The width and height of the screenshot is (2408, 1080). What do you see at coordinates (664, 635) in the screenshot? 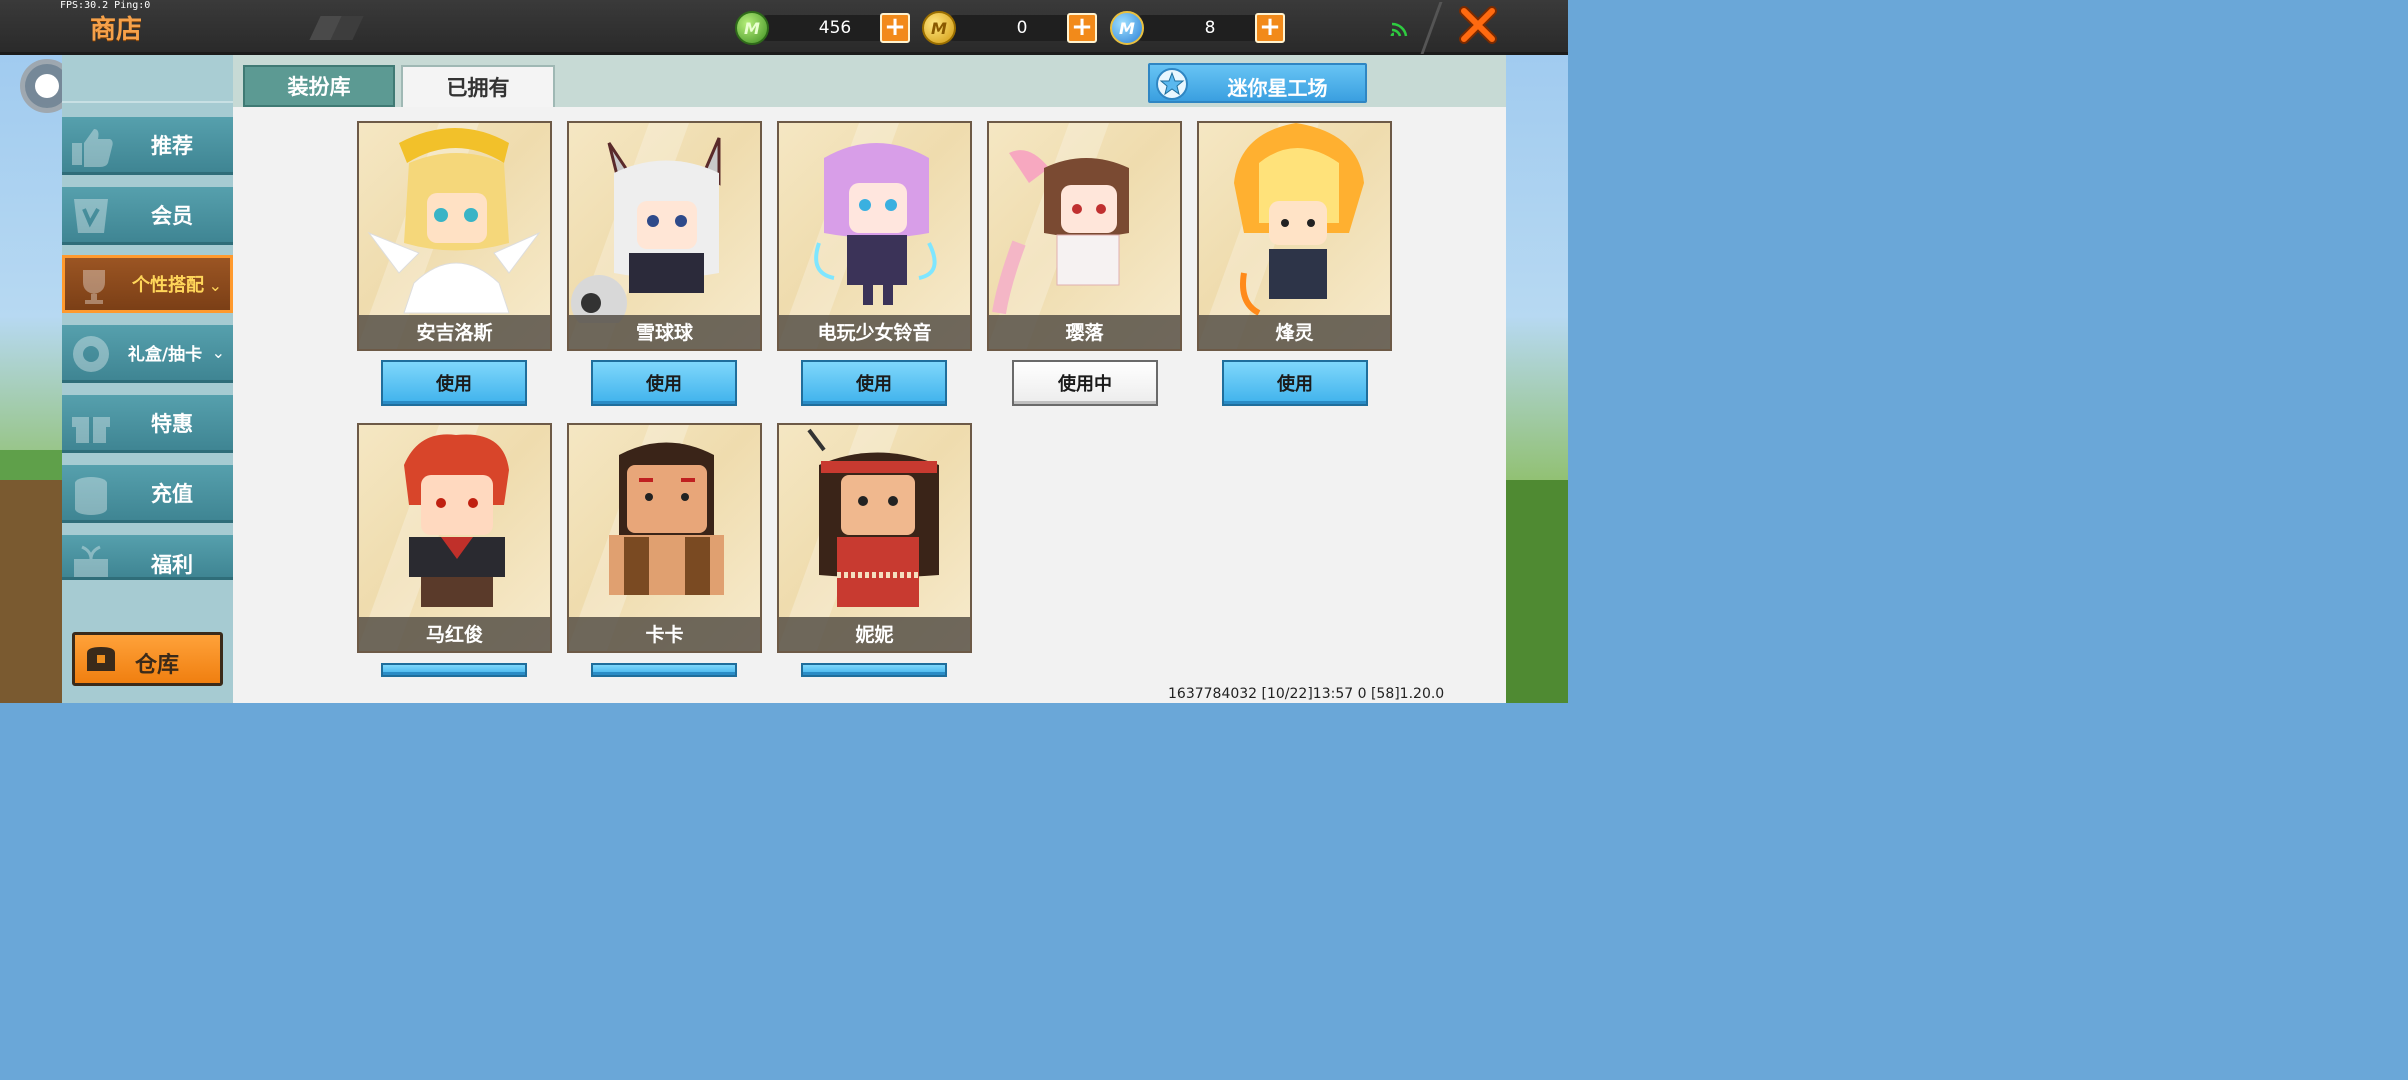
I see `skin-name: 卡卡` at bounding box center [664, 635].